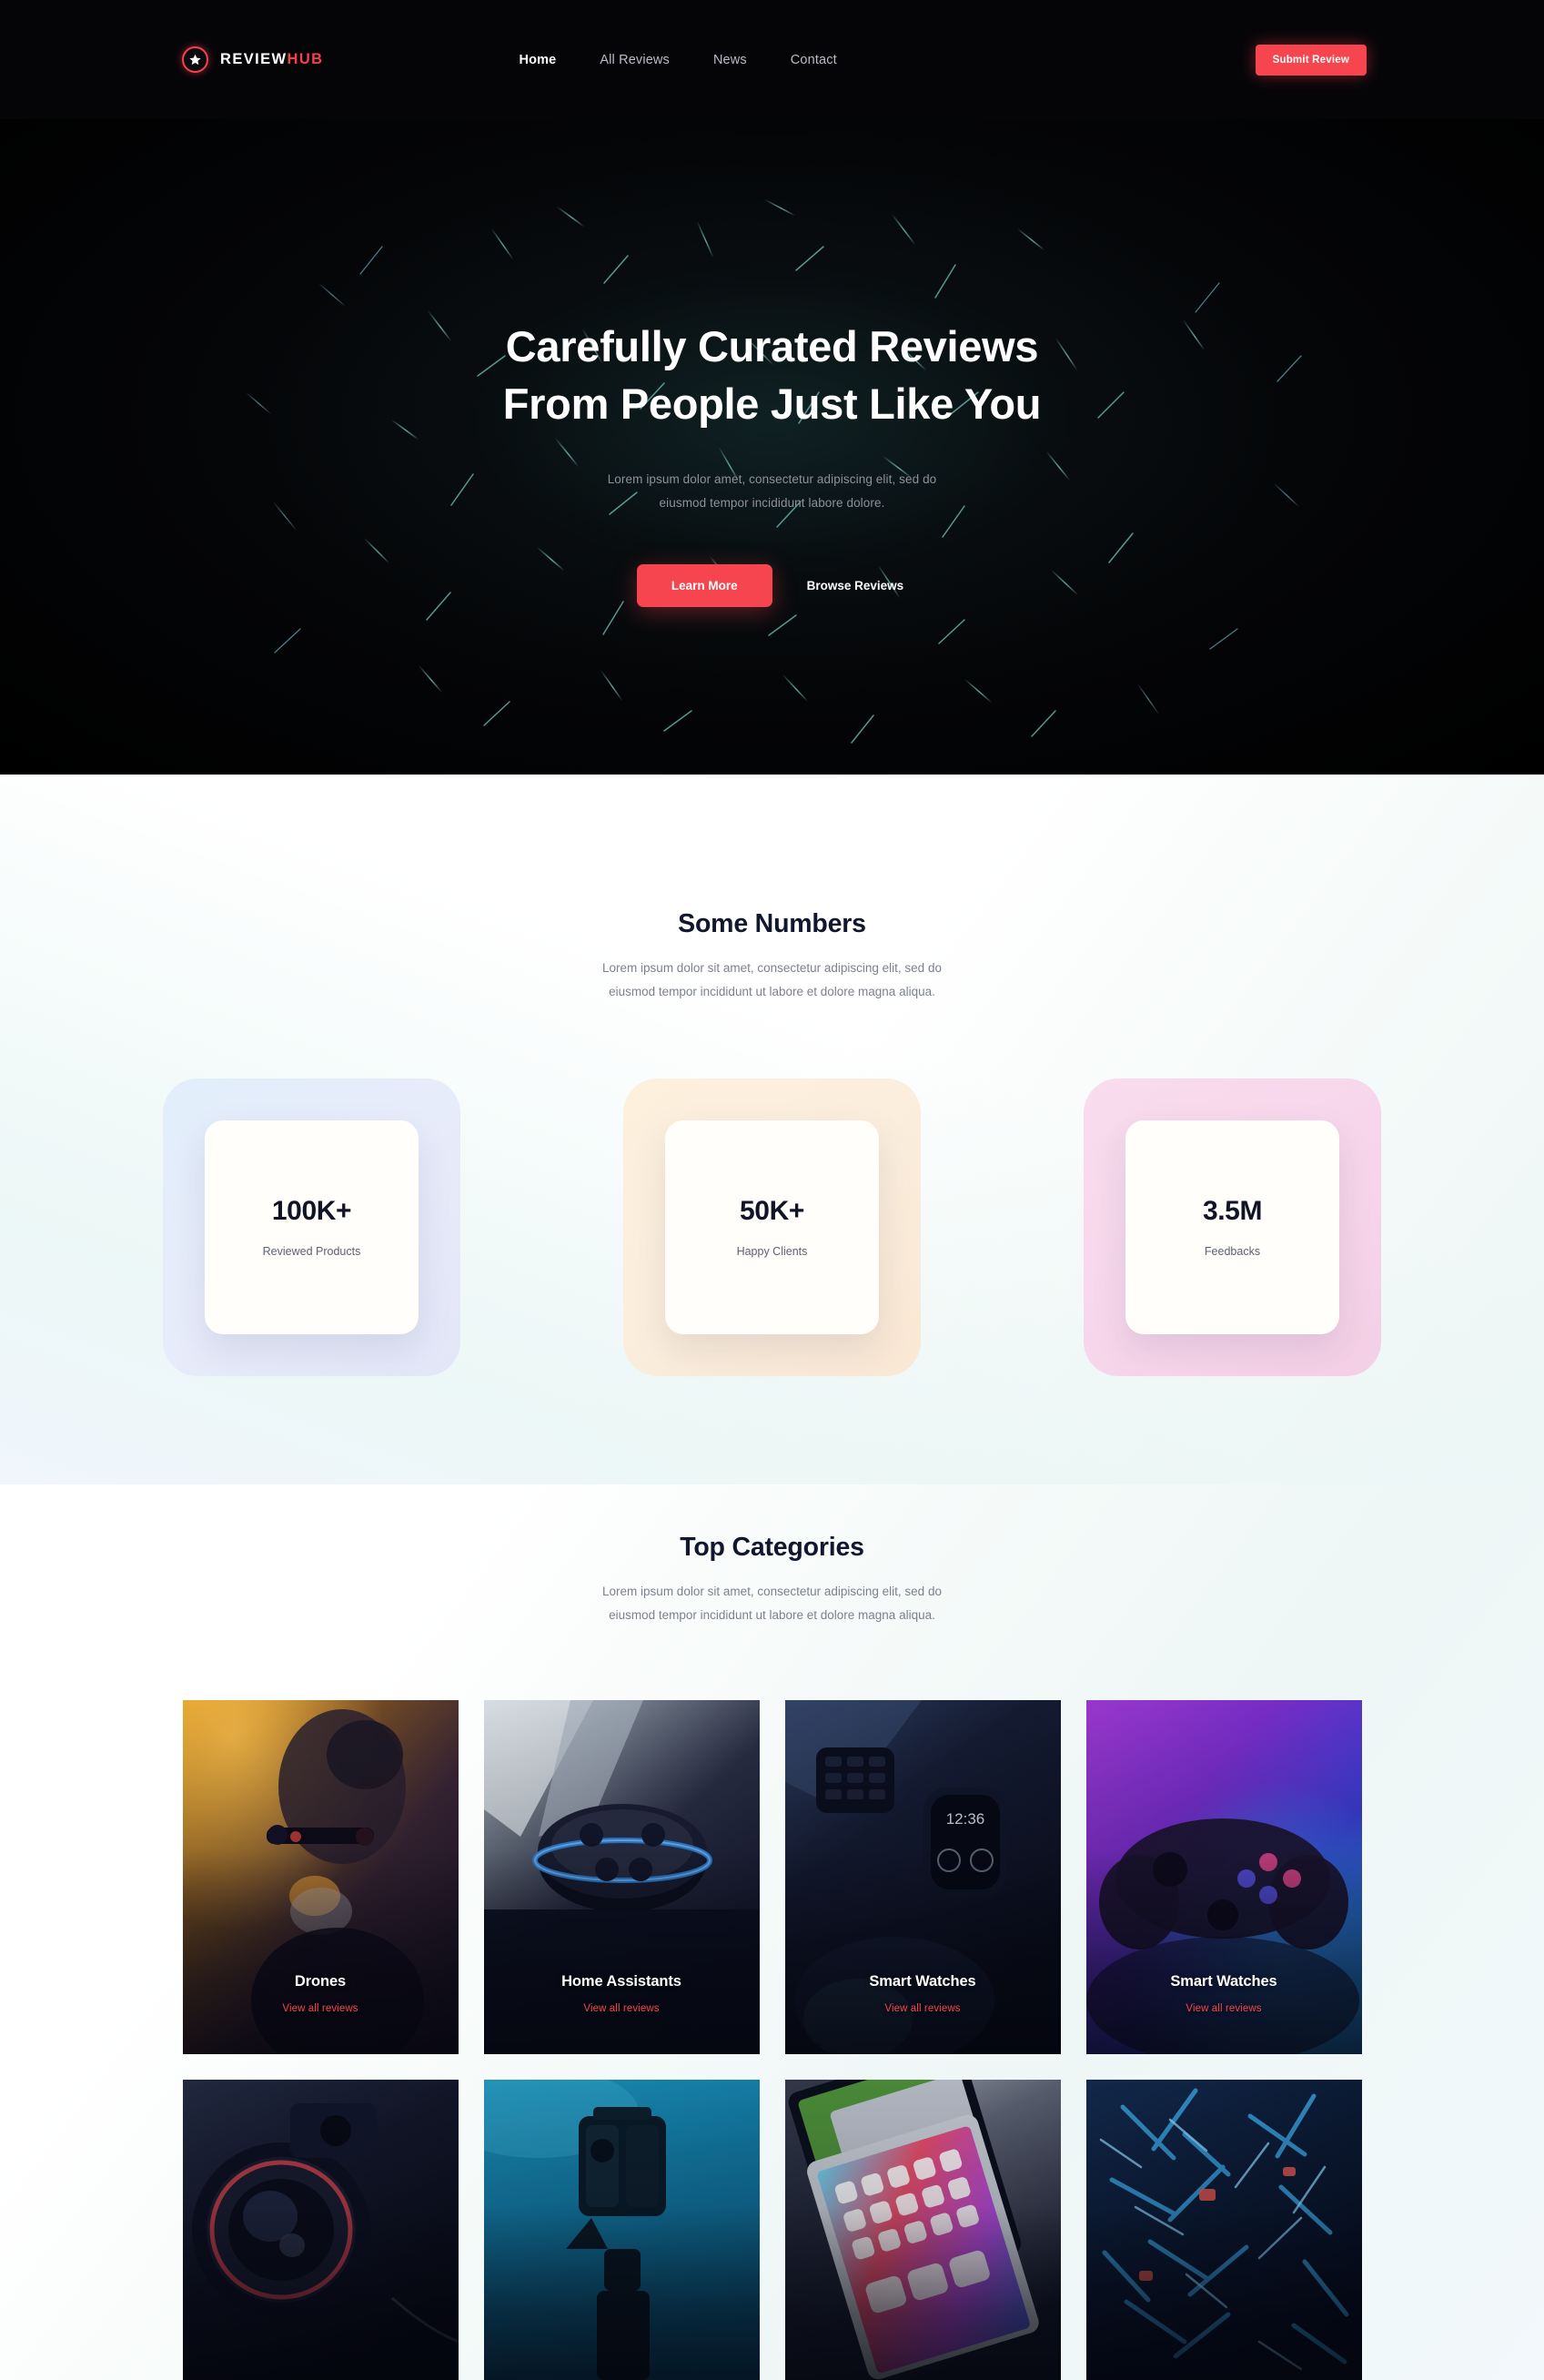 Image resolution: width=1544 pixels, height=2380 pixels. What do you see at coordinates (635, 60) in the screenshot?
I see `nav-item-all-reviews: All Reviews` at bounding box center [635, 60].